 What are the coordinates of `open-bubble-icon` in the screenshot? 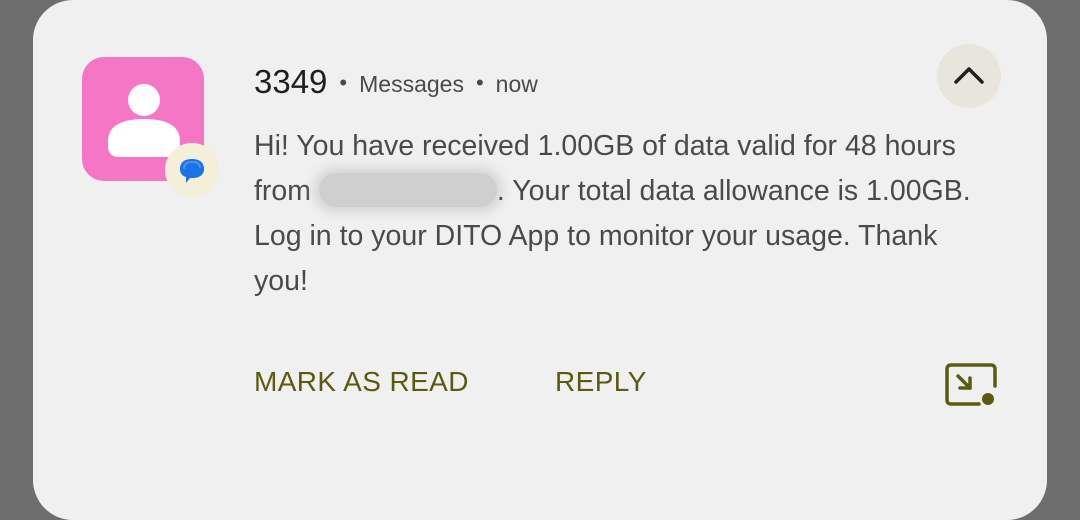 It's located at (971, 384).